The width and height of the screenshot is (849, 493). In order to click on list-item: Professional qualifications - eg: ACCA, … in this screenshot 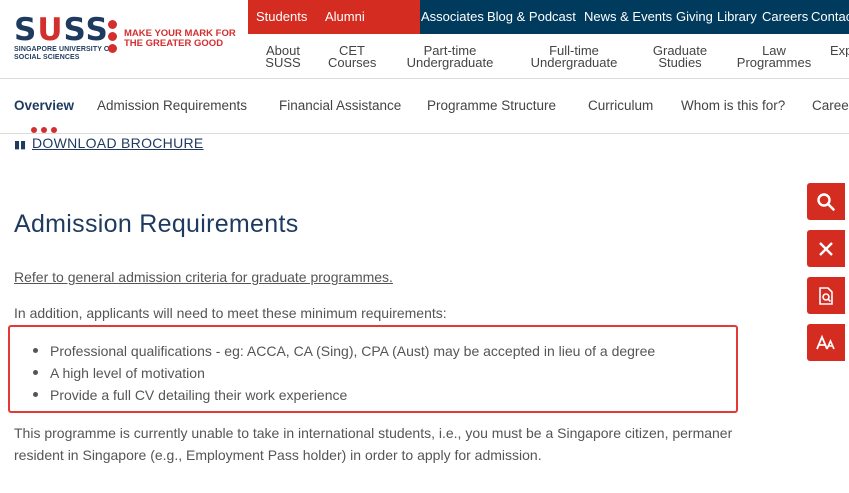, I will do `click(343, 353)`.